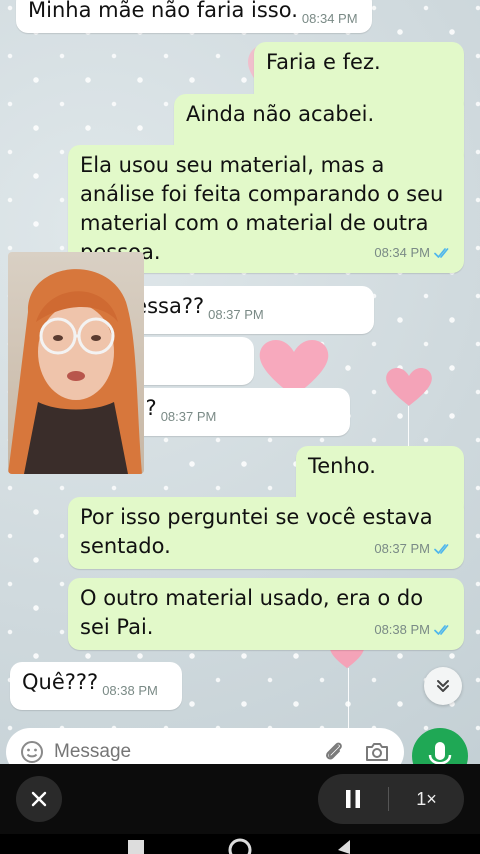 Image resolution: width=480 pixels, height=854 pixels. I want to click on playback-controls: 1×, so click(391, 799).